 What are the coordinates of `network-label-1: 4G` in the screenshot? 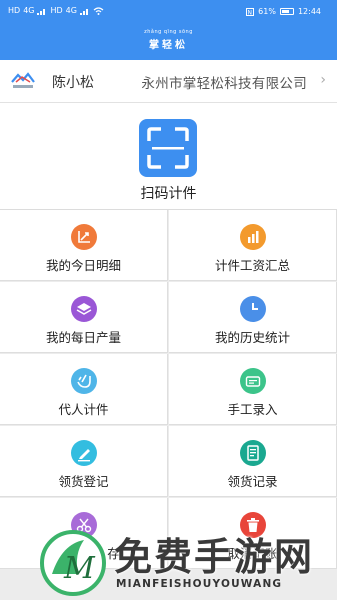 It's located at (29, 10).